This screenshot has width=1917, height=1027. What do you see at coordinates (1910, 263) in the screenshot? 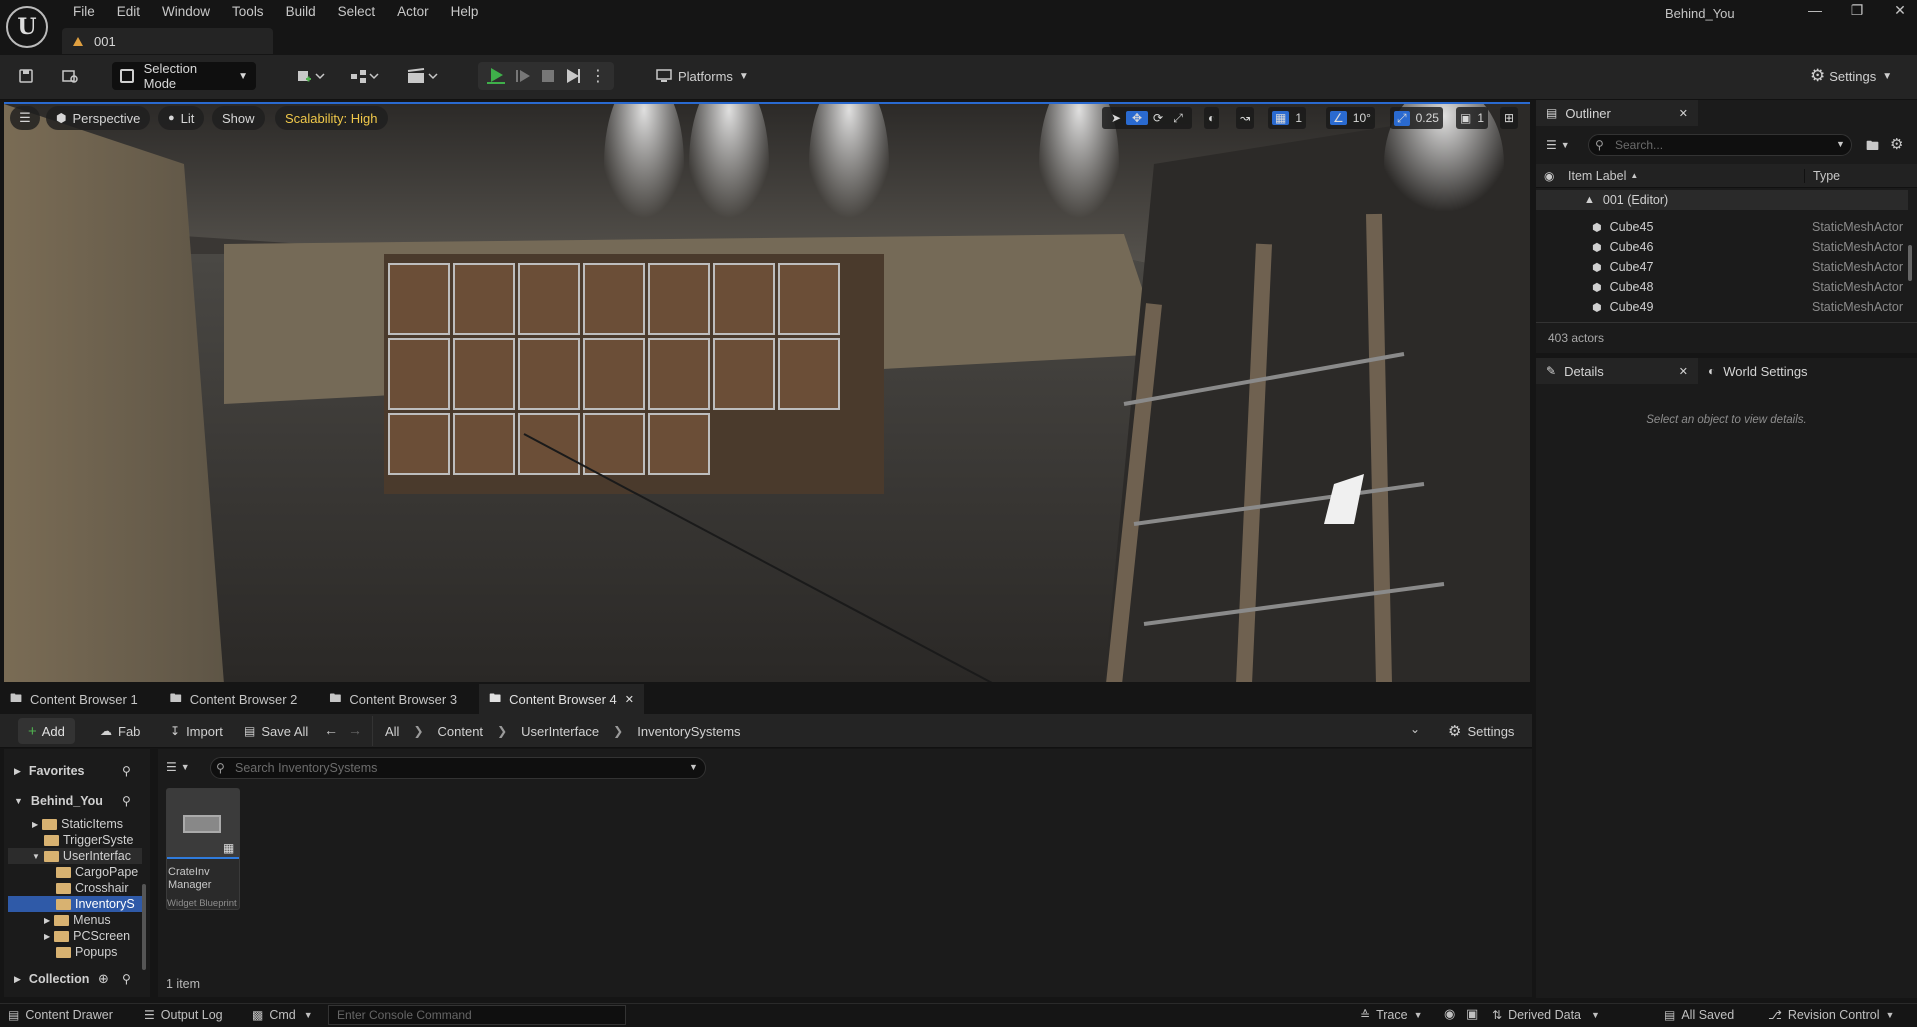
I see `outliner-scrollbar` at bounding box center [1910, 263].